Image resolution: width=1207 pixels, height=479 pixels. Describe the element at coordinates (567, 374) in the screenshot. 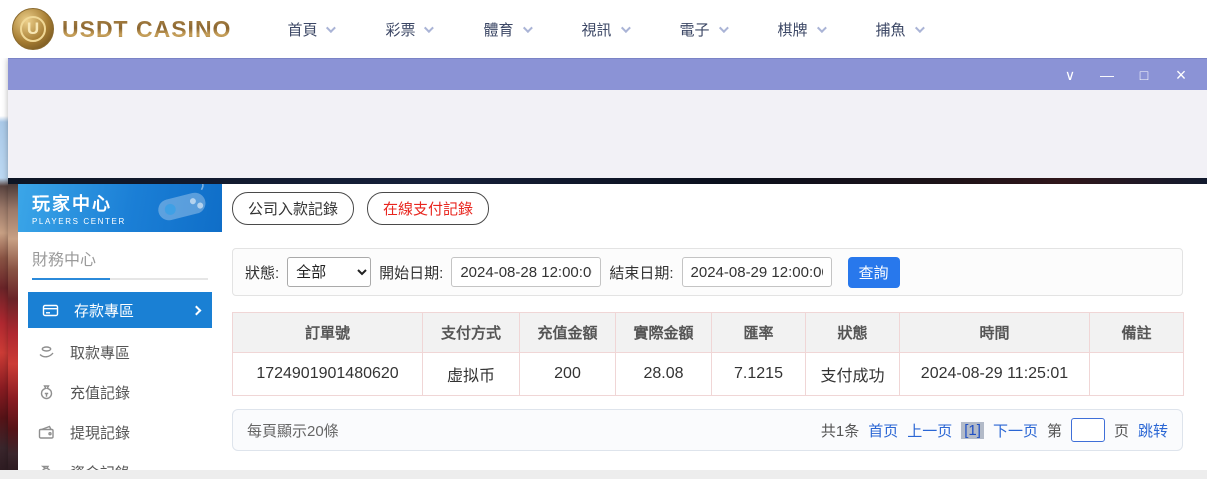

I see `cell-recharge-amount: 200` at that location.